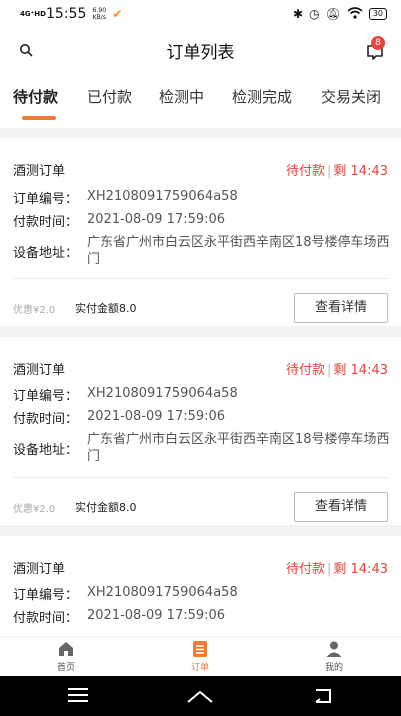 The height and width of the screenshot is (716, 401). I want to click on status-time: 15:55, so click(66, 14).